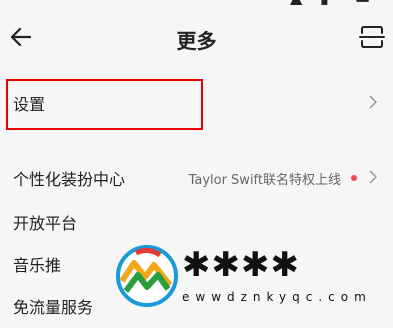  Describe the element at coordinates (196, 263) in the screenshot. I see `menu-item-music-push: 音乐推` at that location.